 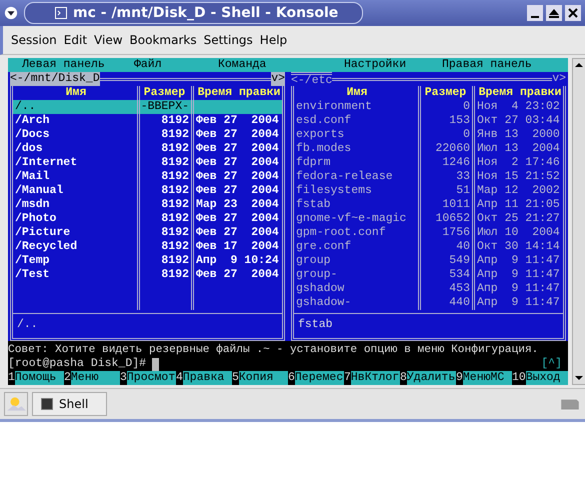 What do you see at coordinates (519, 378) in the screenshot?
I see `key-number: 10` at bounding box center [519, 378].